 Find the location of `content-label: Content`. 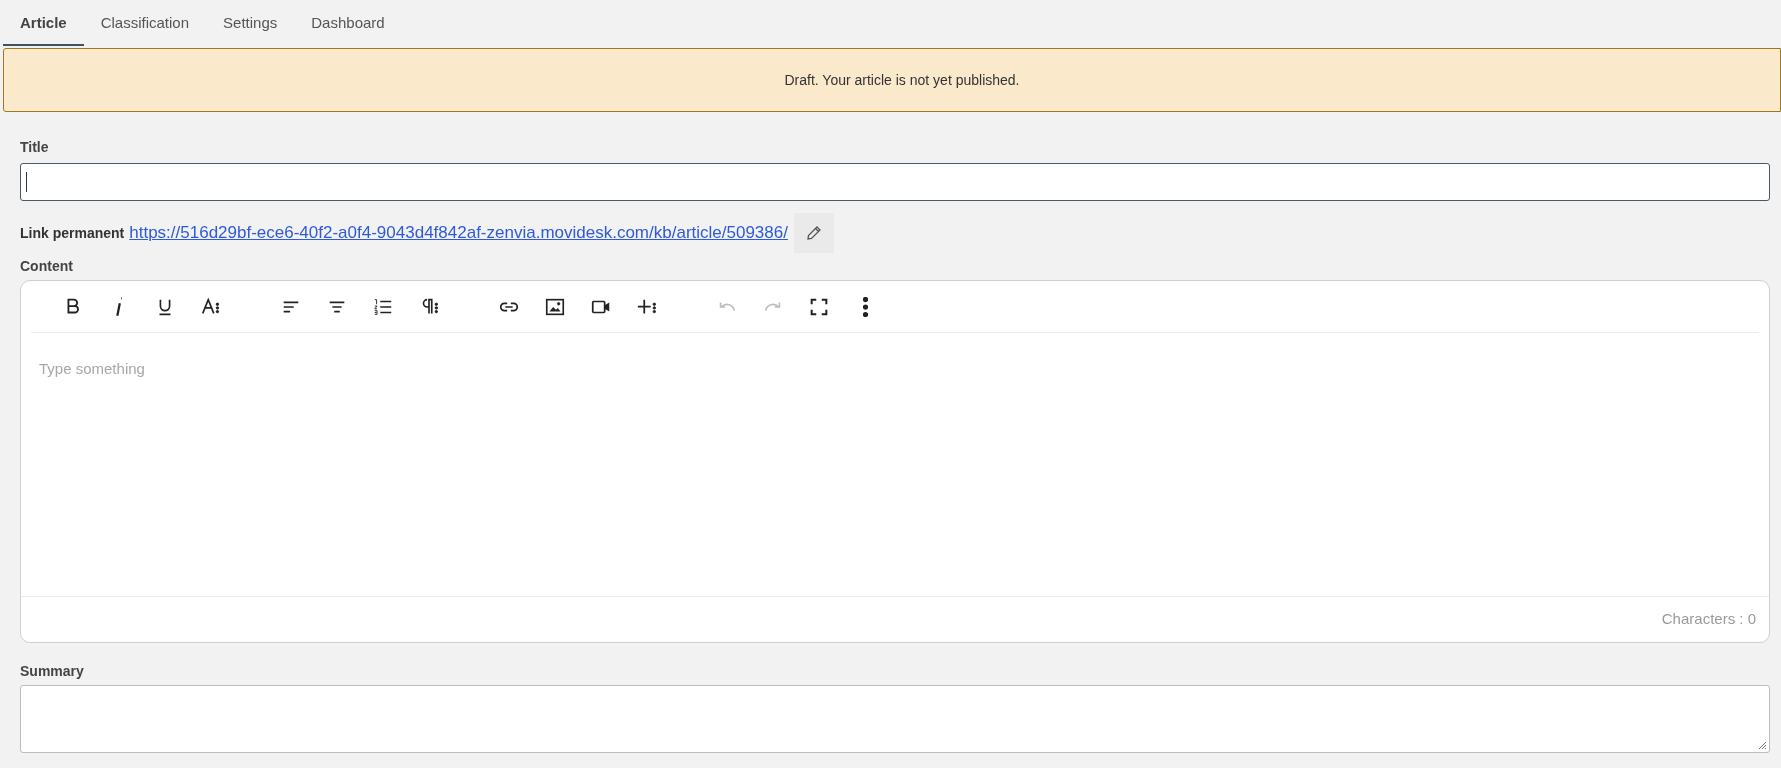

content-label: Content is located at coordinates (47, 266).